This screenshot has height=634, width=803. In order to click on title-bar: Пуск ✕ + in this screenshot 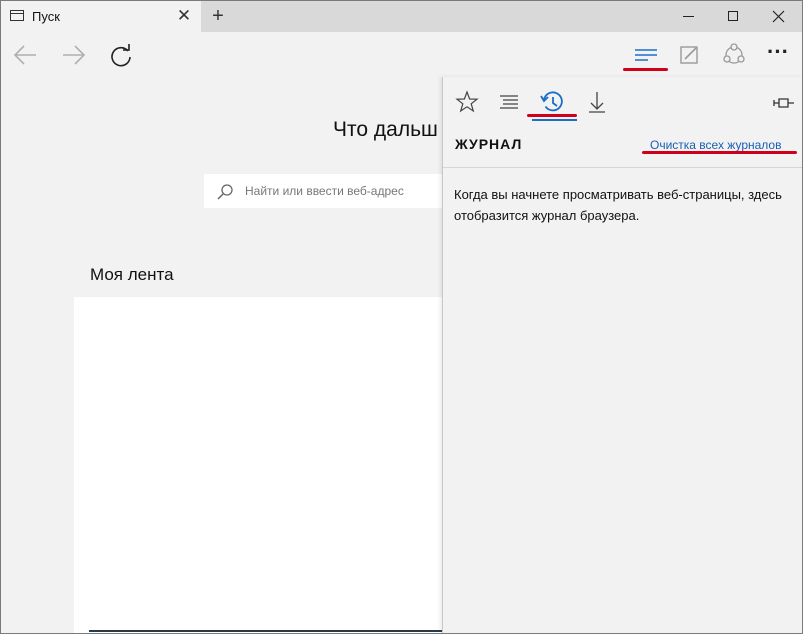, I will do `click(401, 16)`.